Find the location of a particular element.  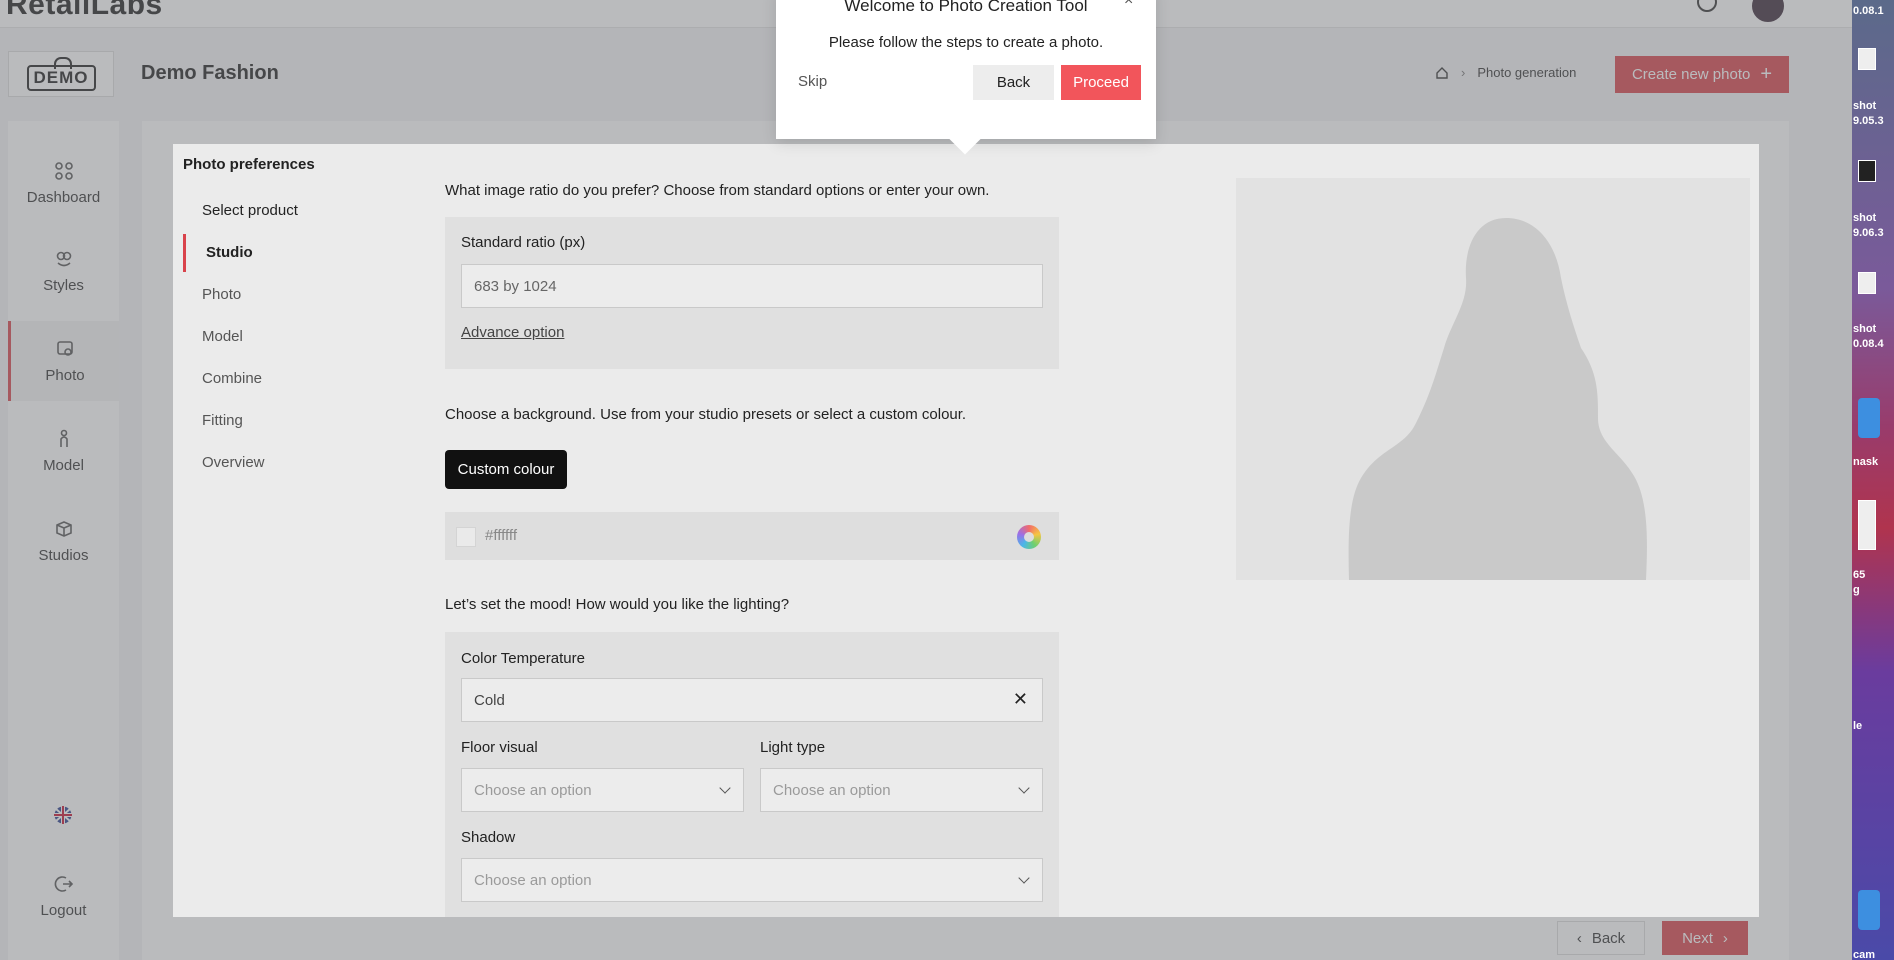

advance-option-link: Advance option is located at coordinates (512, 332).